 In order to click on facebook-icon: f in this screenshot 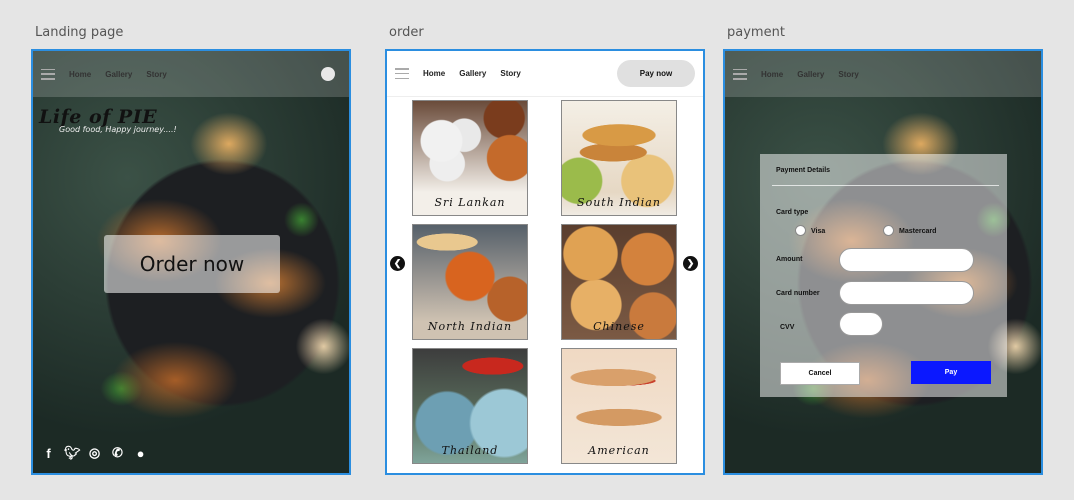, I will do `click(48, 453)`.